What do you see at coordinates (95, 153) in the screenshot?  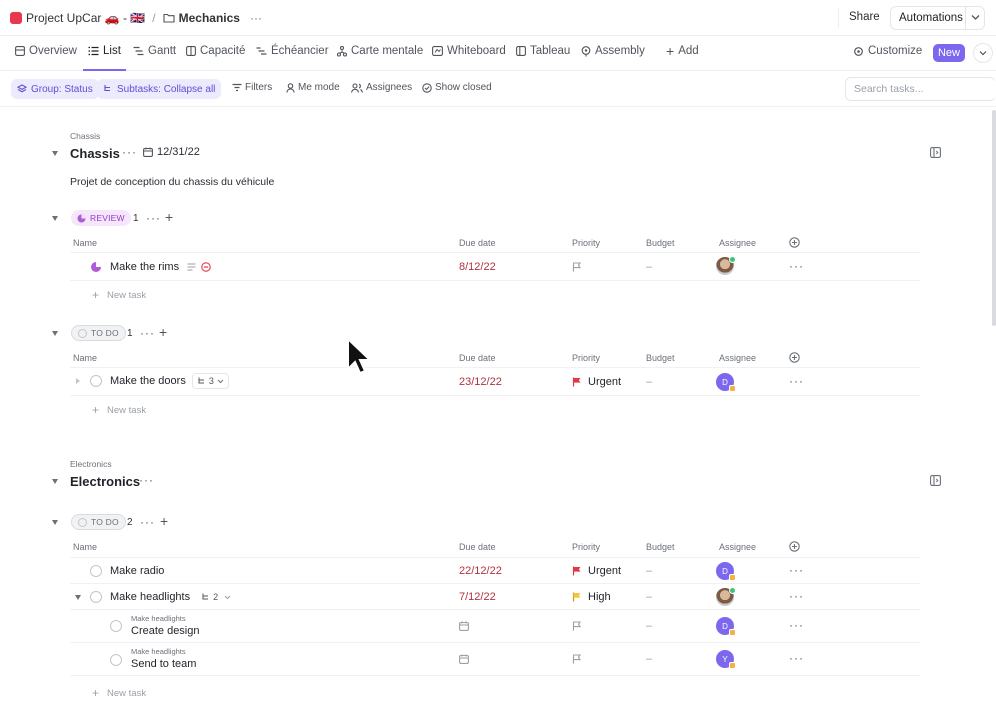 I see `list-title: Chassis` at bounding box center [95, 153].